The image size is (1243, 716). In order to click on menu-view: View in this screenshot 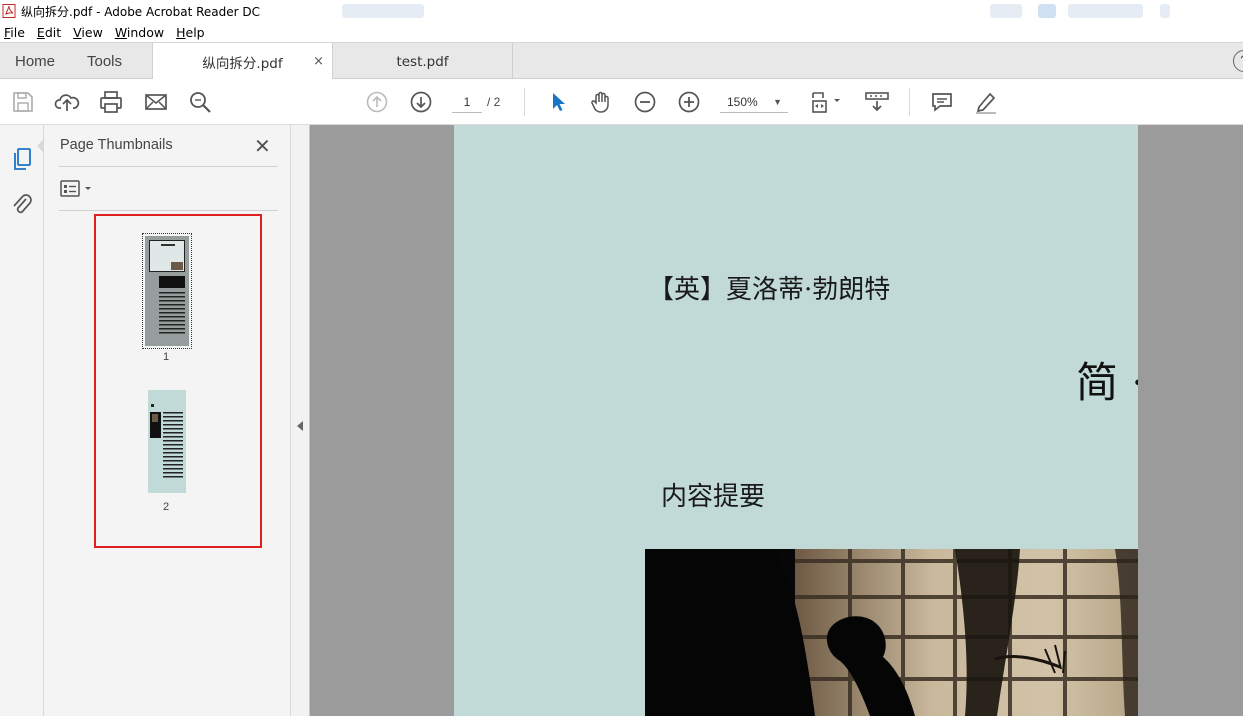, I will do `click(88, 32)`.